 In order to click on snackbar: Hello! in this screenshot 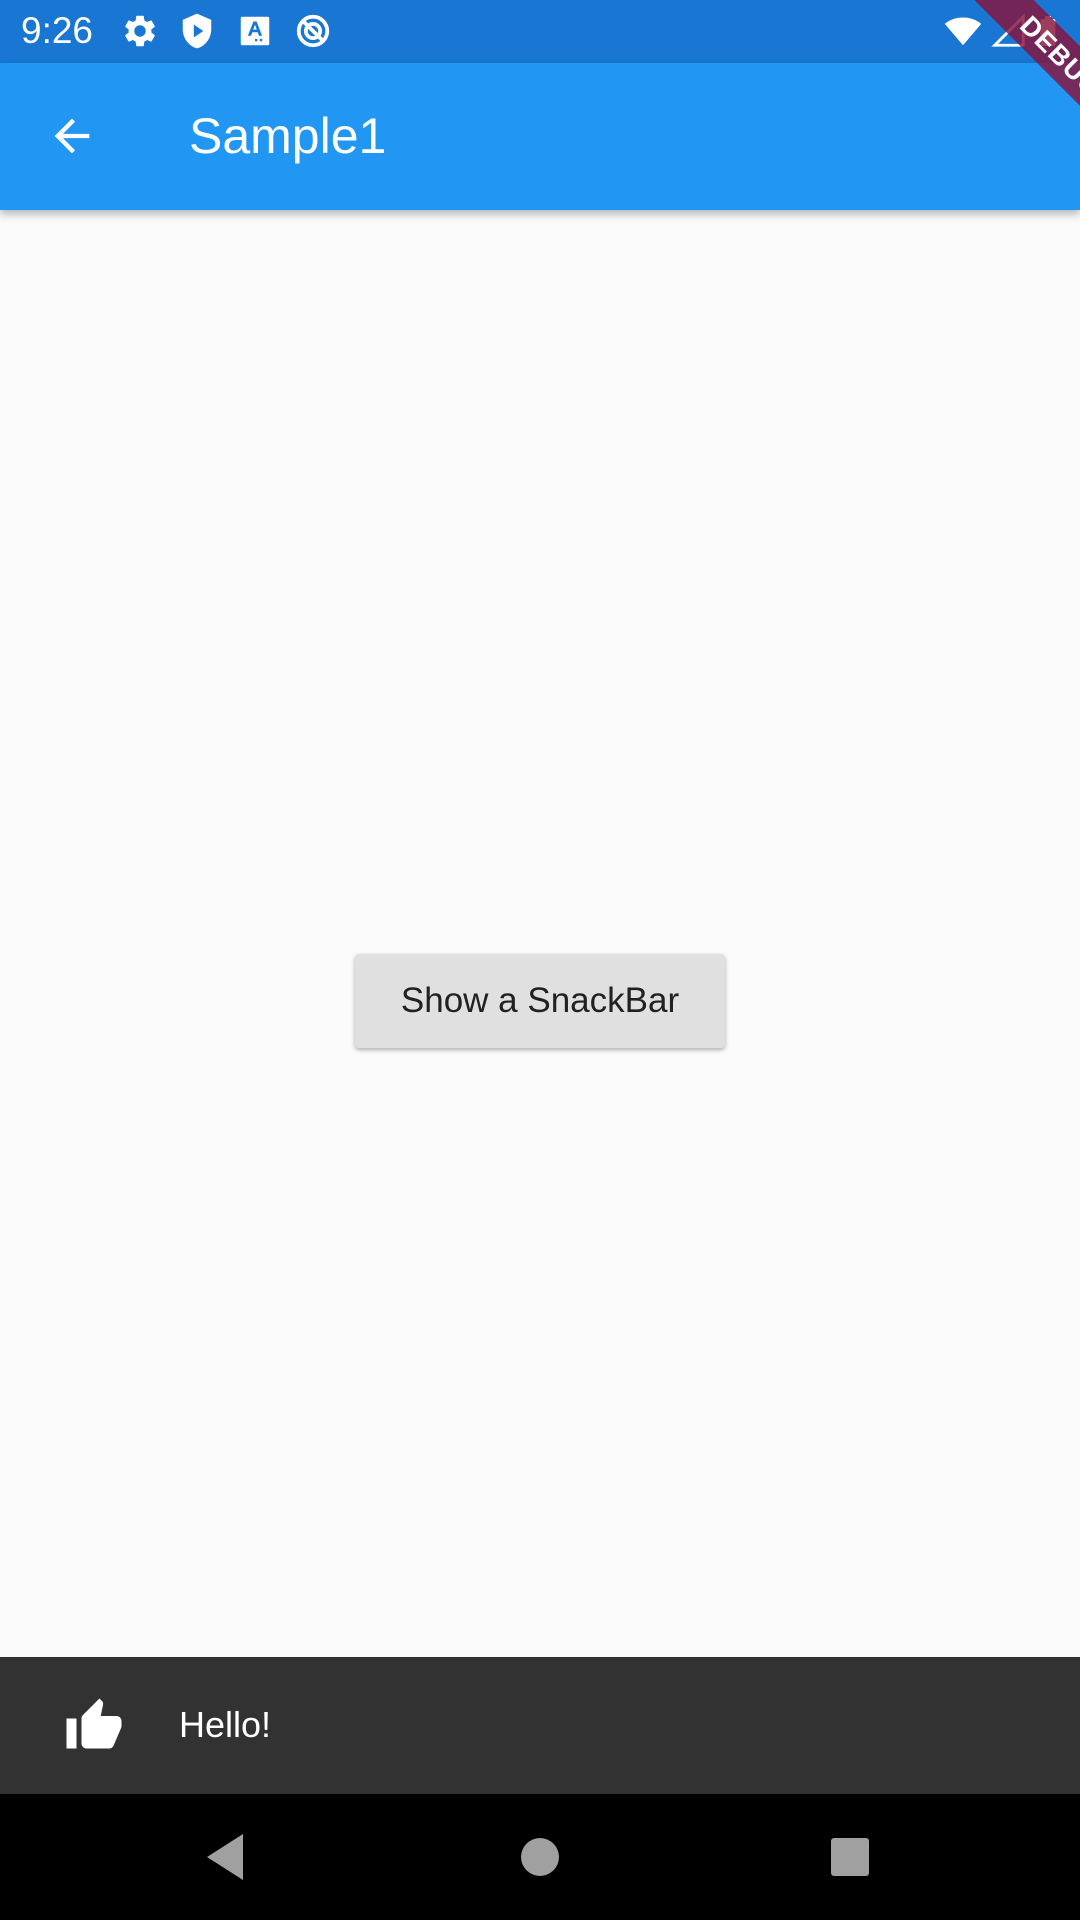, I will do `click(540, 1725)`.